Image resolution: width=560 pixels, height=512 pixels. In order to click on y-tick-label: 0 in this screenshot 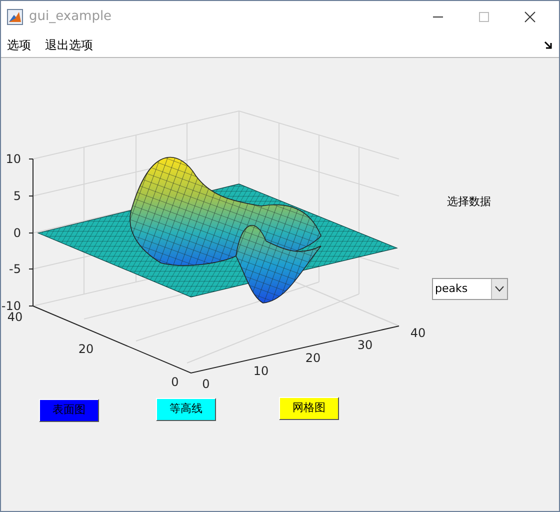, I will do `click(175, 382)`.